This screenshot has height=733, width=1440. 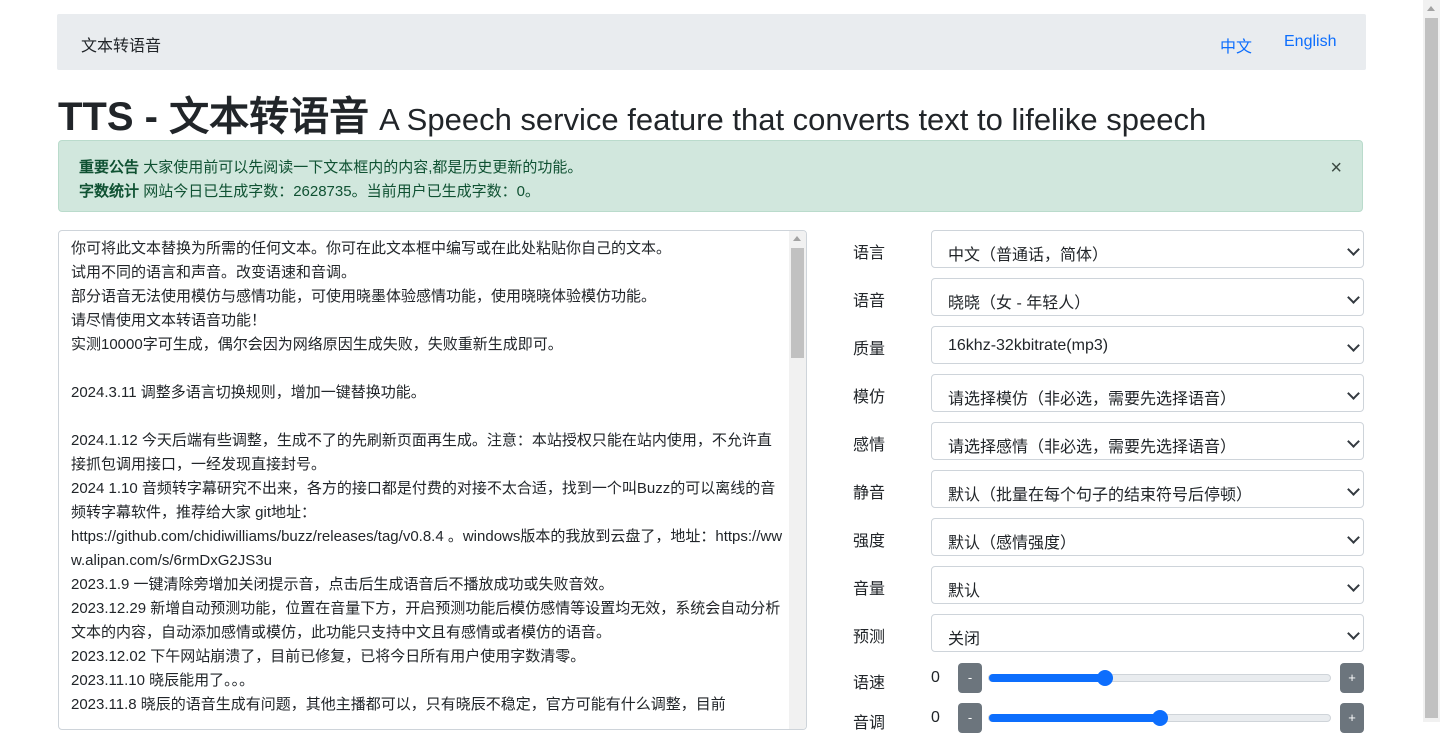 I want to click on intensity-select: 默认（感情强度）, so click(x=1147, y=537).